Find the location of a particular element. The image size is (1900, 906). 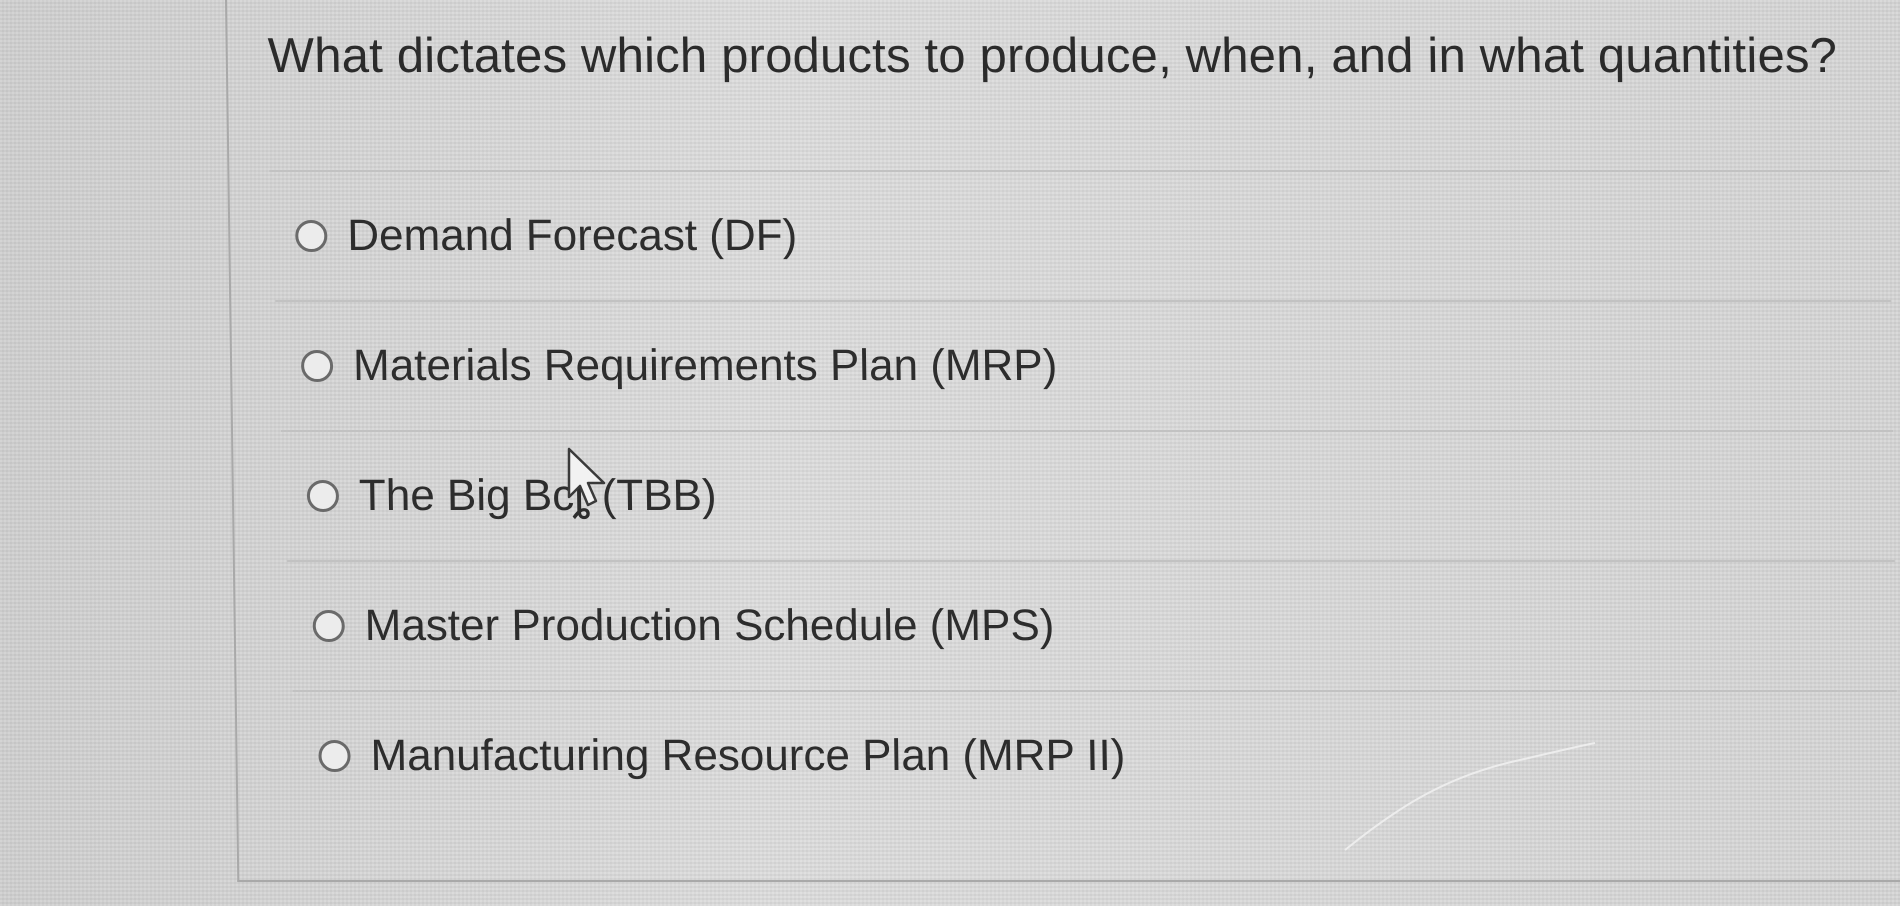

arrow-cursor-icon is located at coordinates (586, 477).